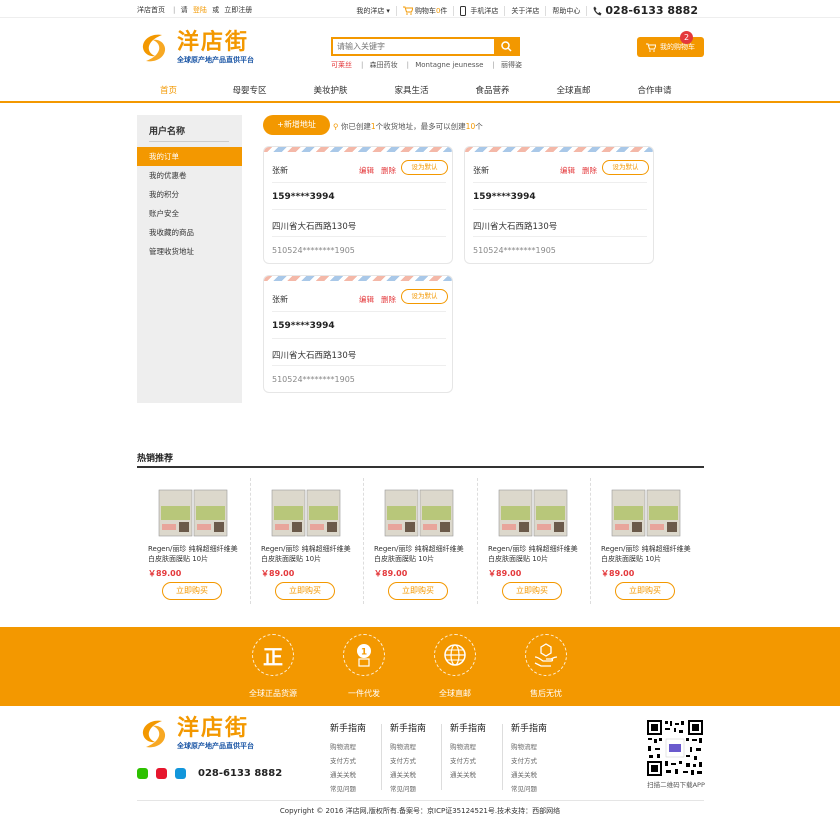 This screenshot has height=822, width=840. What do you see at coordinates (370, 10) in the screenshot?
I see `my-store-label: 我的洋店` at bounding box center [370, 10].